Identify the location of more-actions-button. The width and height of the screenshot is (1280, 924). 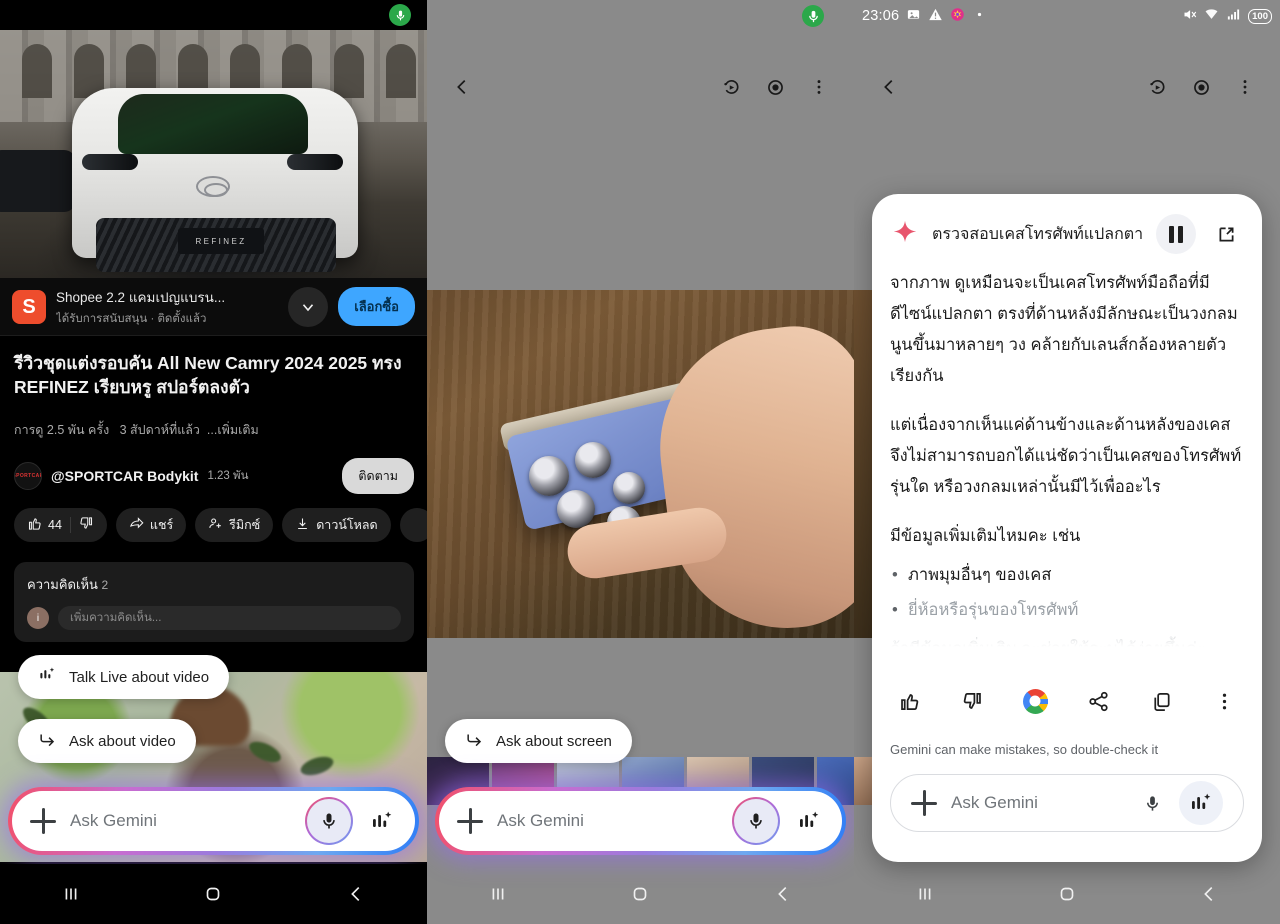
(413, 525).